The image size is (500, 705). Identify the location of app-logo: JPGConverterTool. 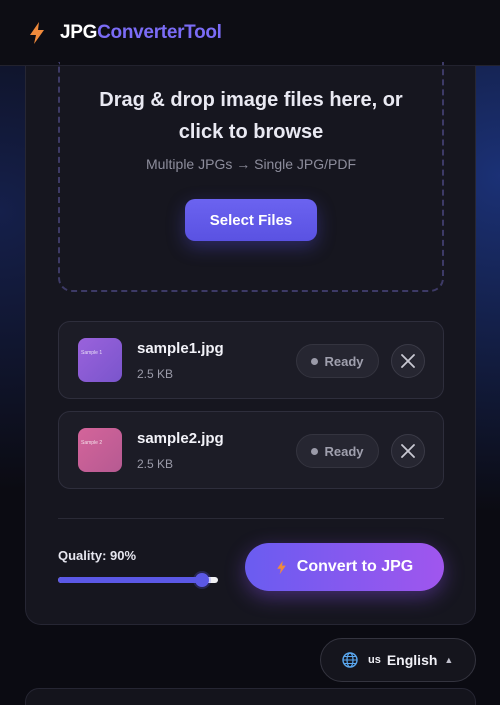
(141, 33).